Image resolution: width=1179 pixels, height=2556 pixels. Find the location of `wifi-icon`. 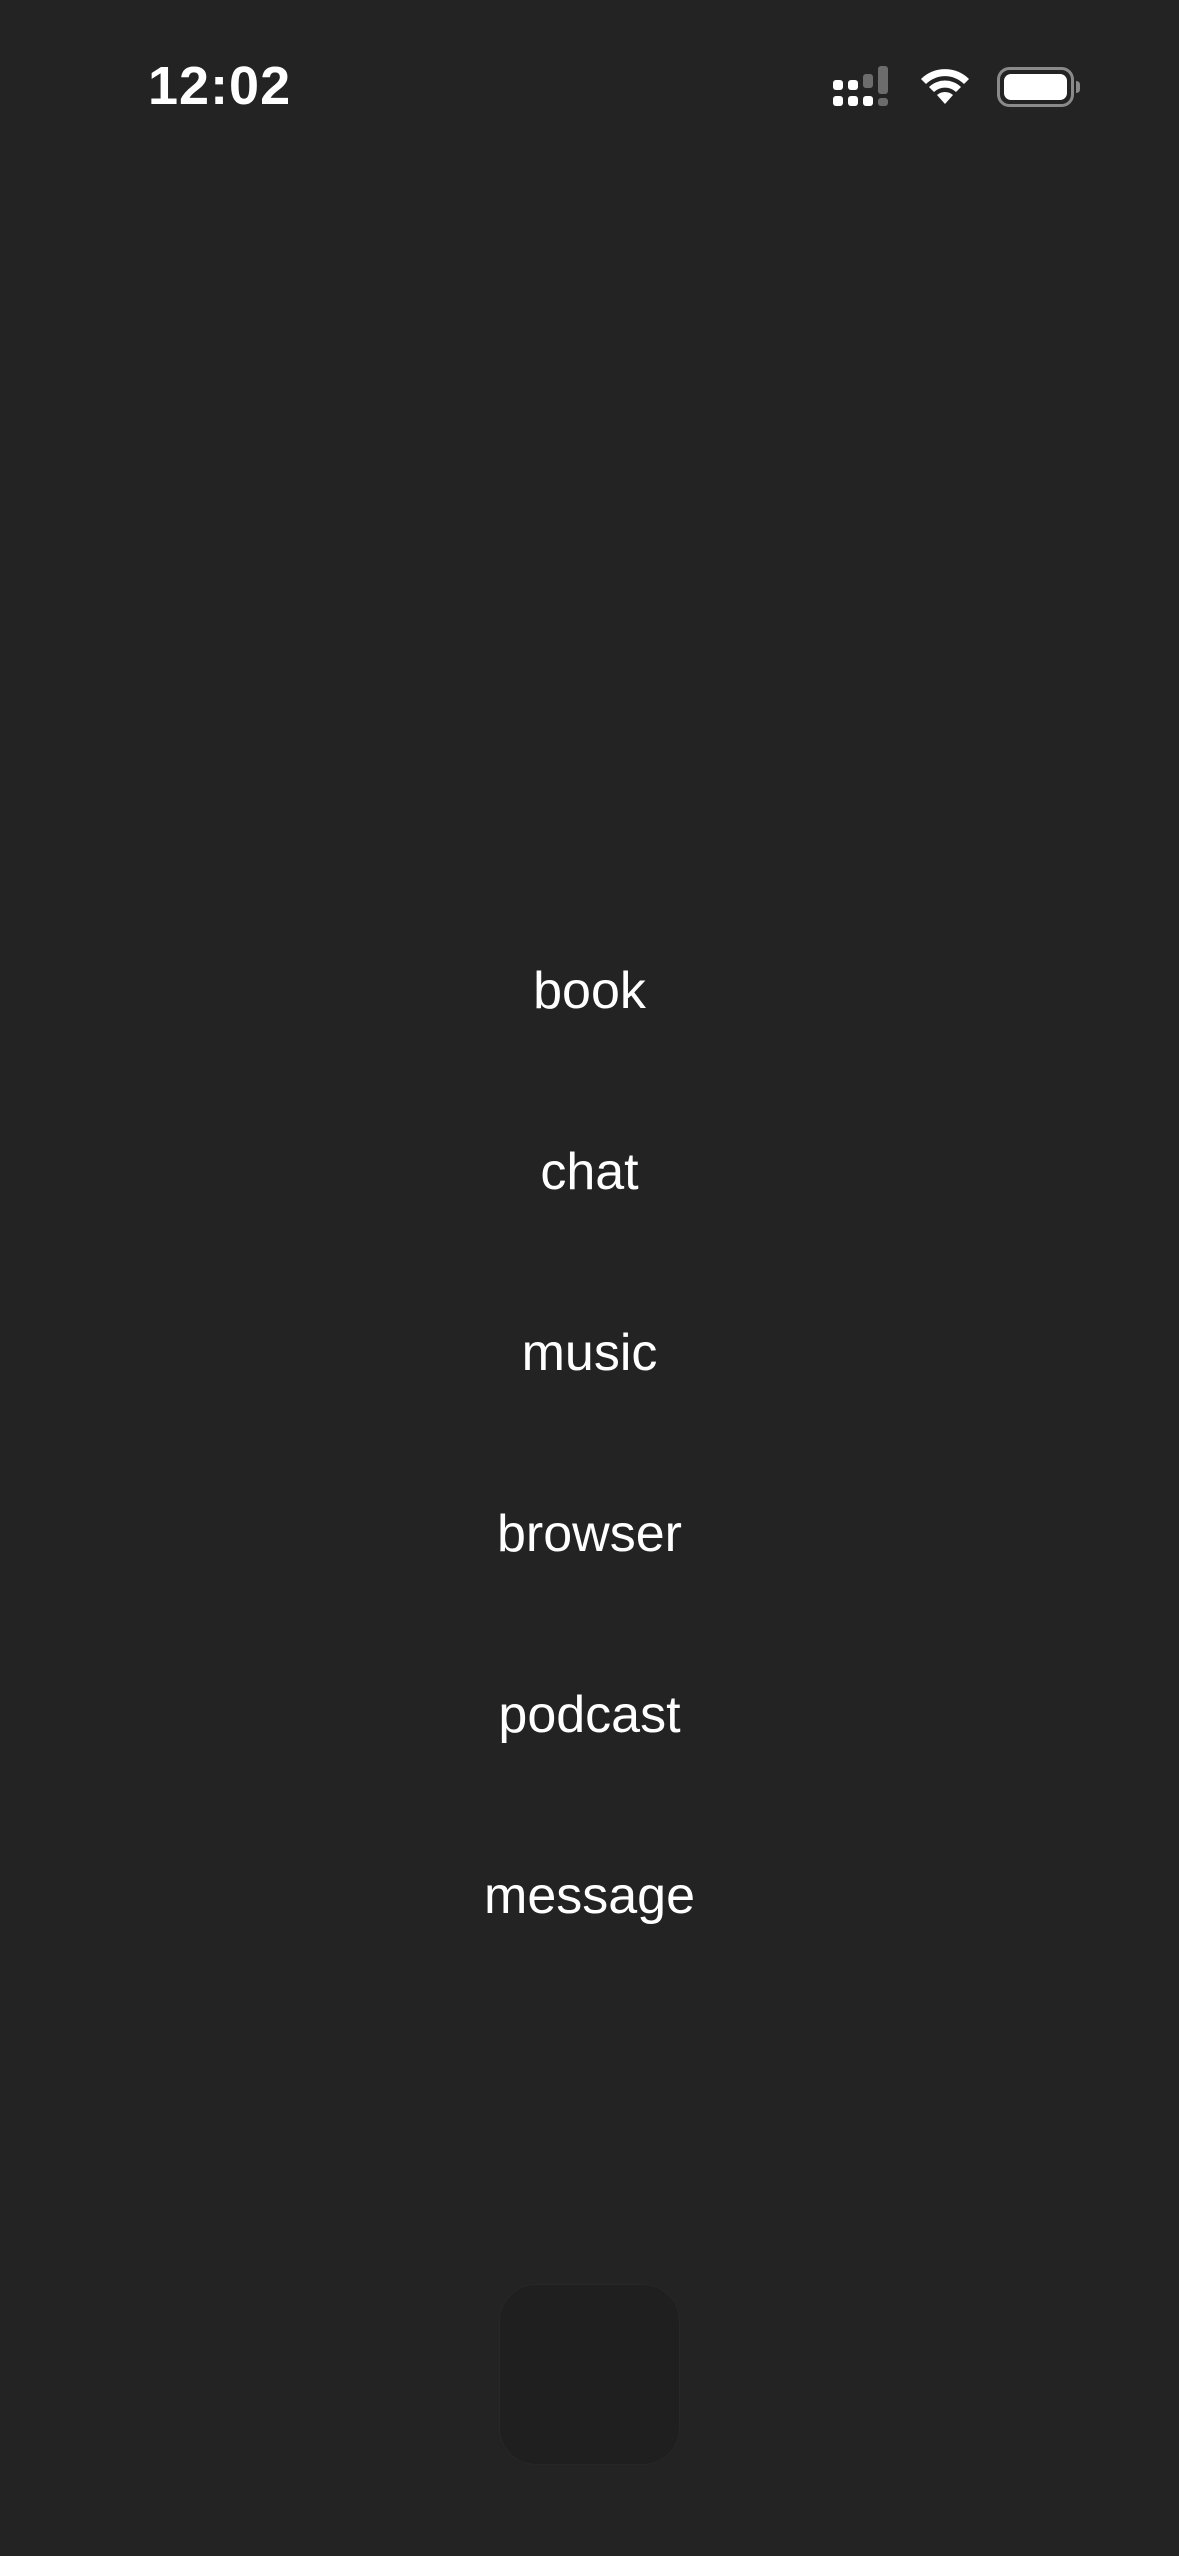

wifi-icon is located at coordinates (945, 87).